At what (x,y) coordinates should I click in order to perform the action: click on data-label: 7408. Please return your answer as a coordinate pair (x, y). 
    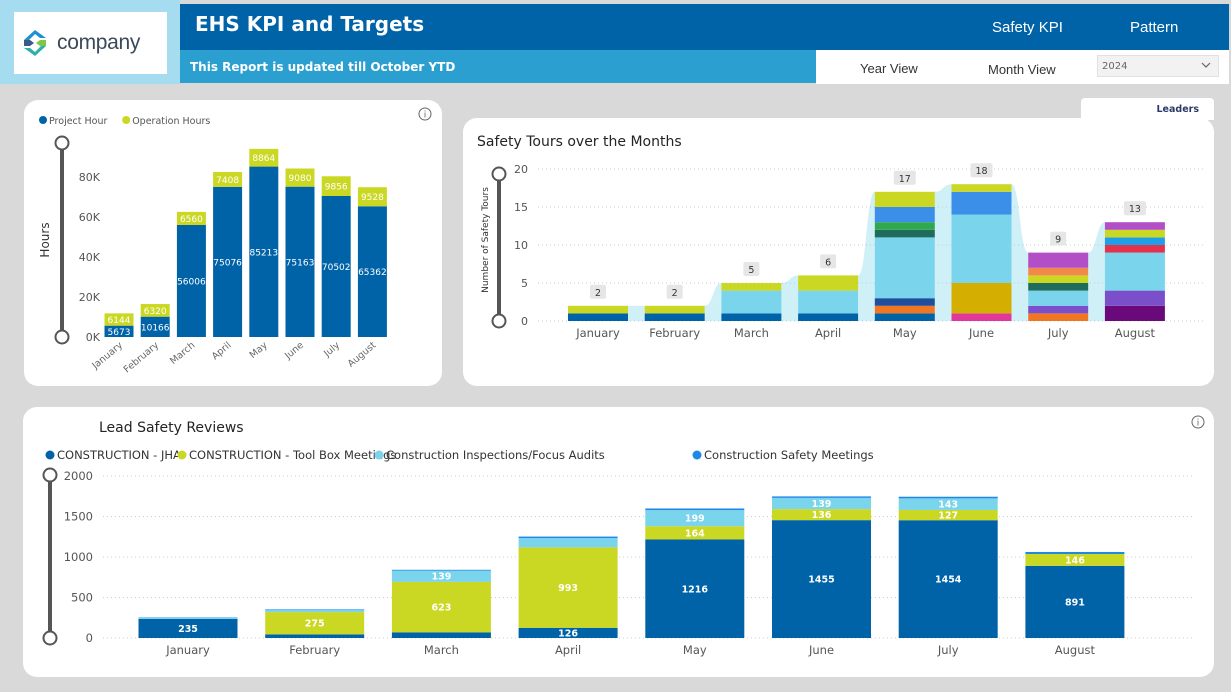
    Looking at the image, I should click on (227, 181).